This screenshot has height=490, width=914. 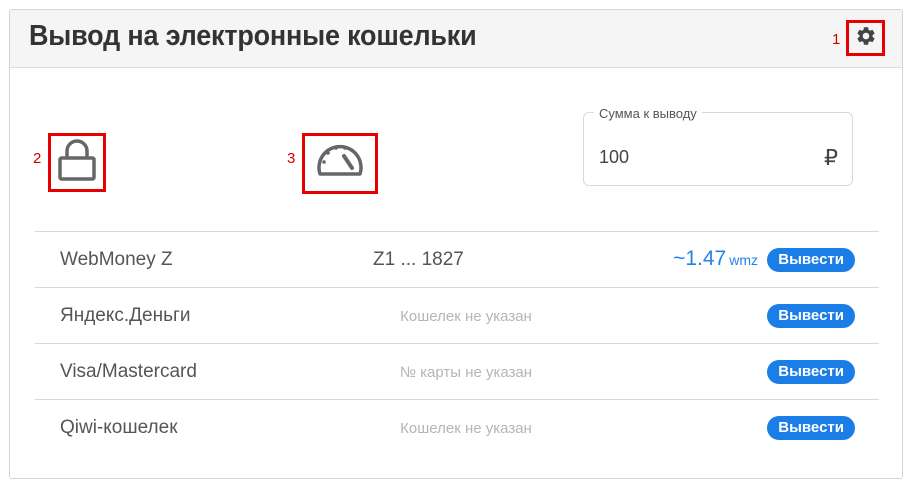 I want to click on speedometer-icon, so click(x=340, y=163).